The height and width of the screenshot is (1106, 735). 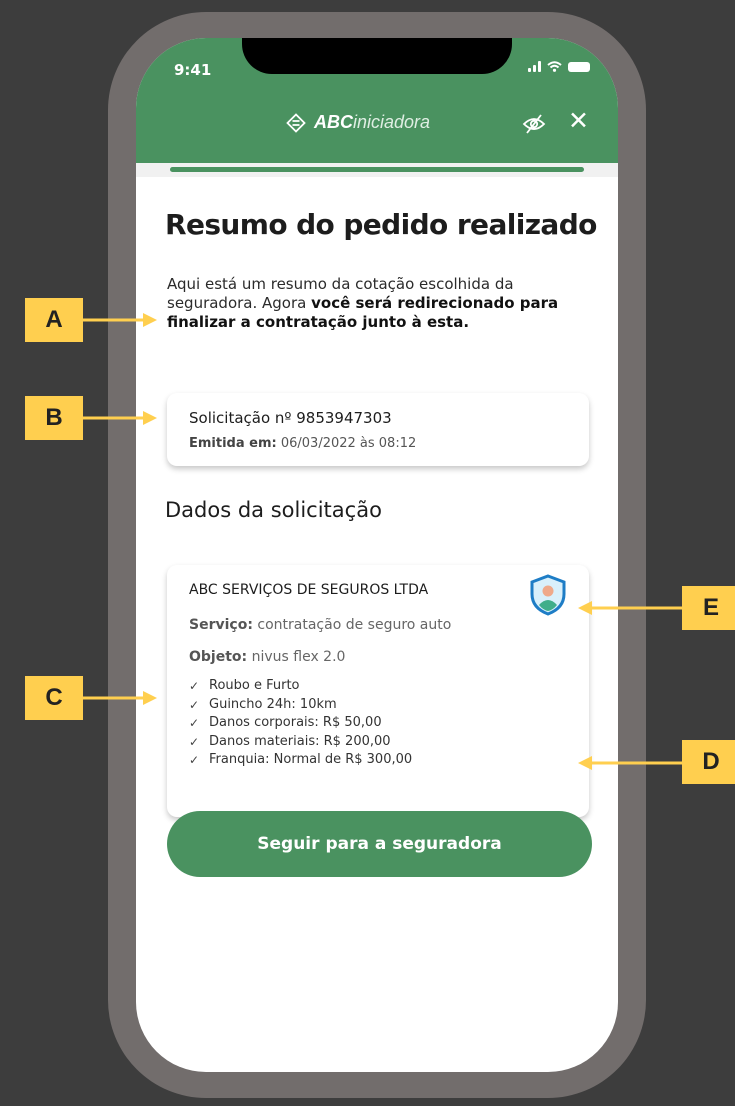 I want to click on callout-e: E, so click(x=708, y=608).